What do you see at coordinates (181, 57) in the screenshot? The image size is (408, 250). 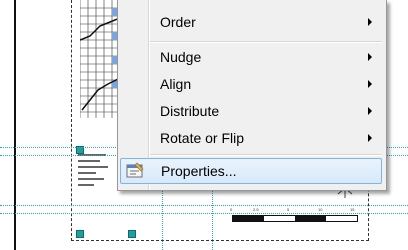 I see `menu-item-label: Nudge` at bounding box center [181, 57].